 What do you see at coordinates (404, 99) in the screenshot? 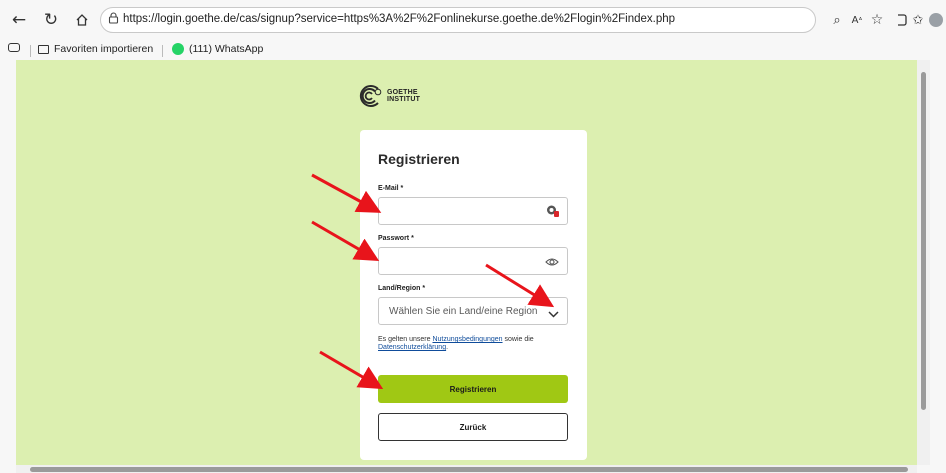
I see `logo-line-2: INSTITUT` at bounding box center [404, 99].